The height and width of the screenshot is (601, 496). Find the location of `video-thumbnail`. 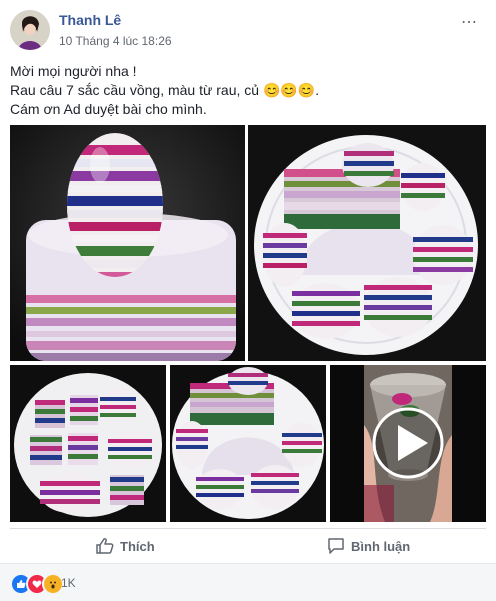

video-thumbnail is located at coordinates (408, 443).